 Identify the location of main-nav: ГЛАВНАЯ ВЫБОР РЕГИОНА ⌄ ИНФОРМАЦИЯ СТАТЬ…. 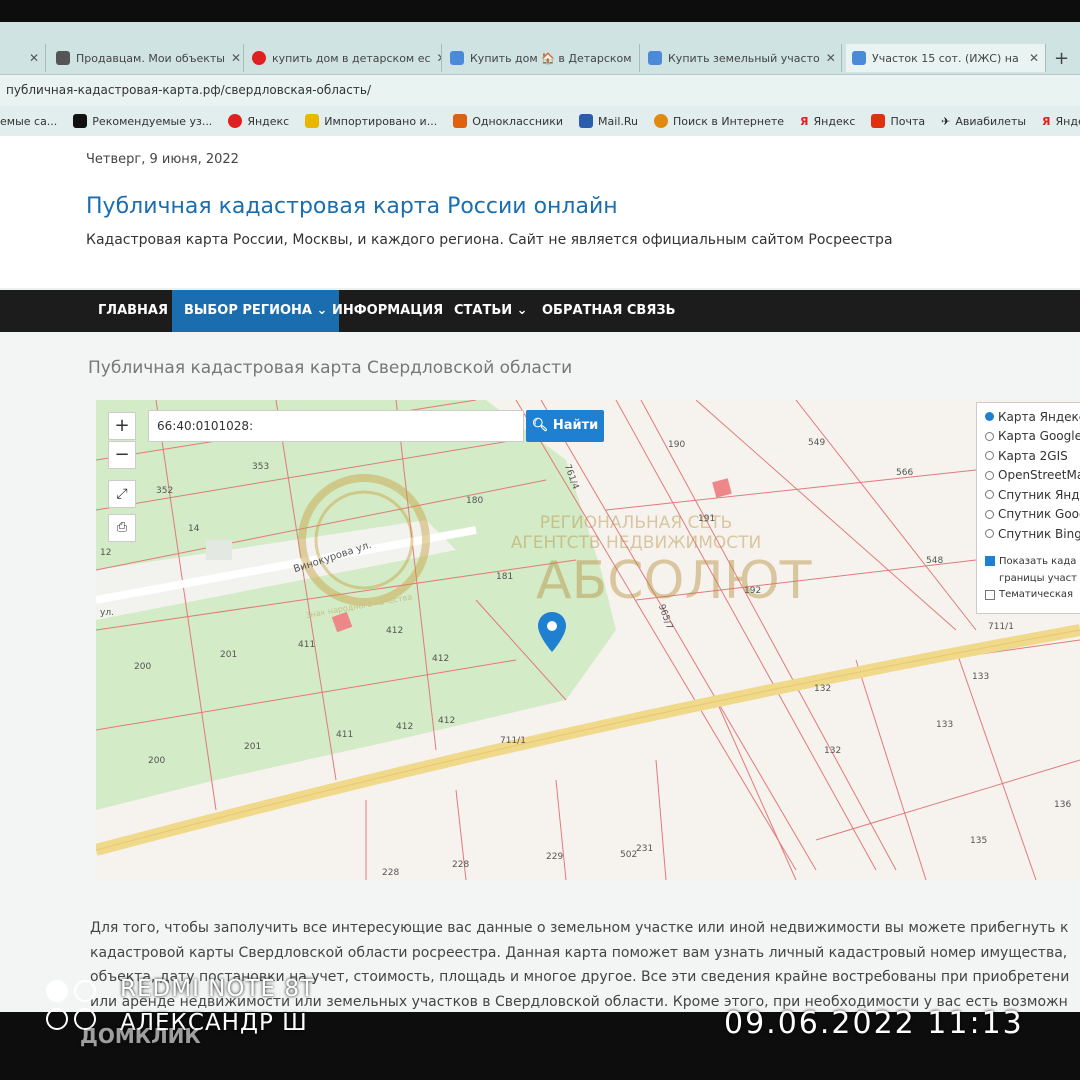
(540, 311).